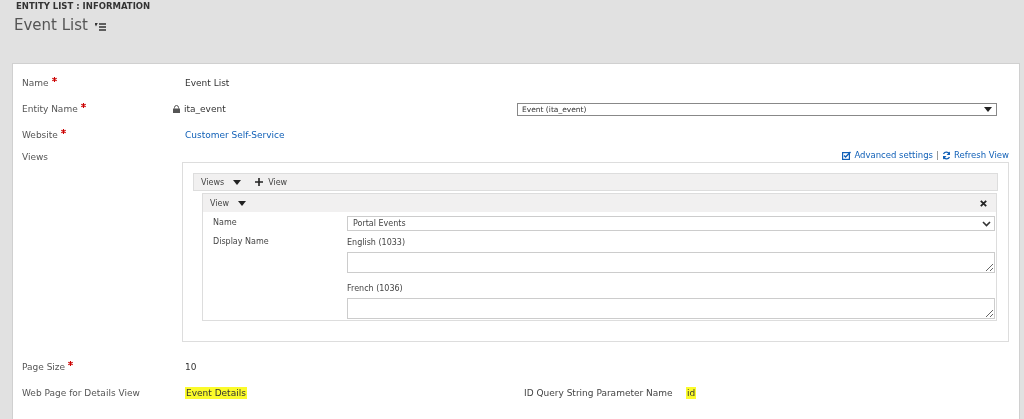 The height and width of the screenshot is (419, 1024). What do you see at coordinates (84, 5) in the screenshot?
I see `breadcrumb: ENTITY LIST : INFORMATION` at bounding box center [84, 5].